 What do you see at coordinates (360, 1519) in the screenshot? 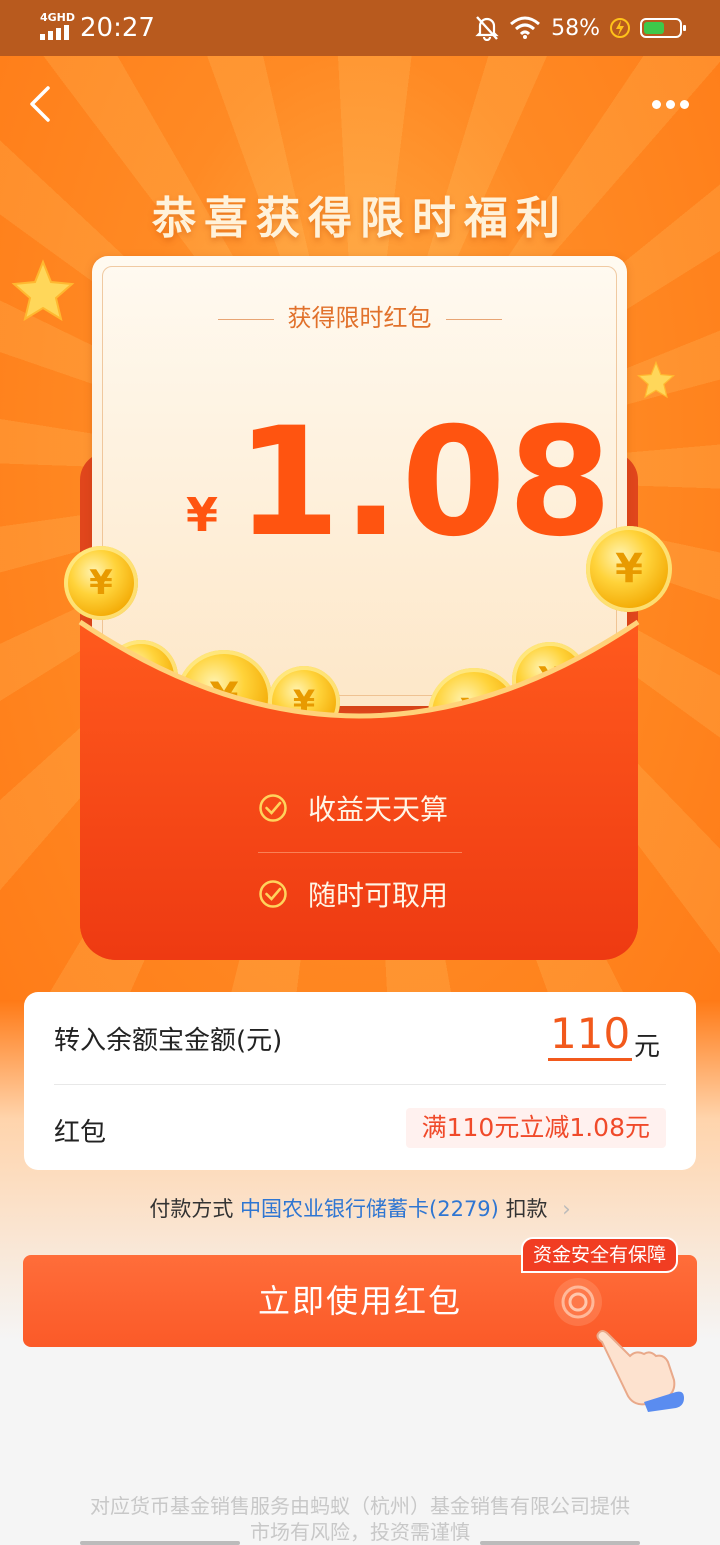
I see `disclaimer: 对应货币基金销售服务由蚂蚁（杭州）基金销售有限公司提供 市场有风险，投资需谨慎` at bounding box center [360, 1519].